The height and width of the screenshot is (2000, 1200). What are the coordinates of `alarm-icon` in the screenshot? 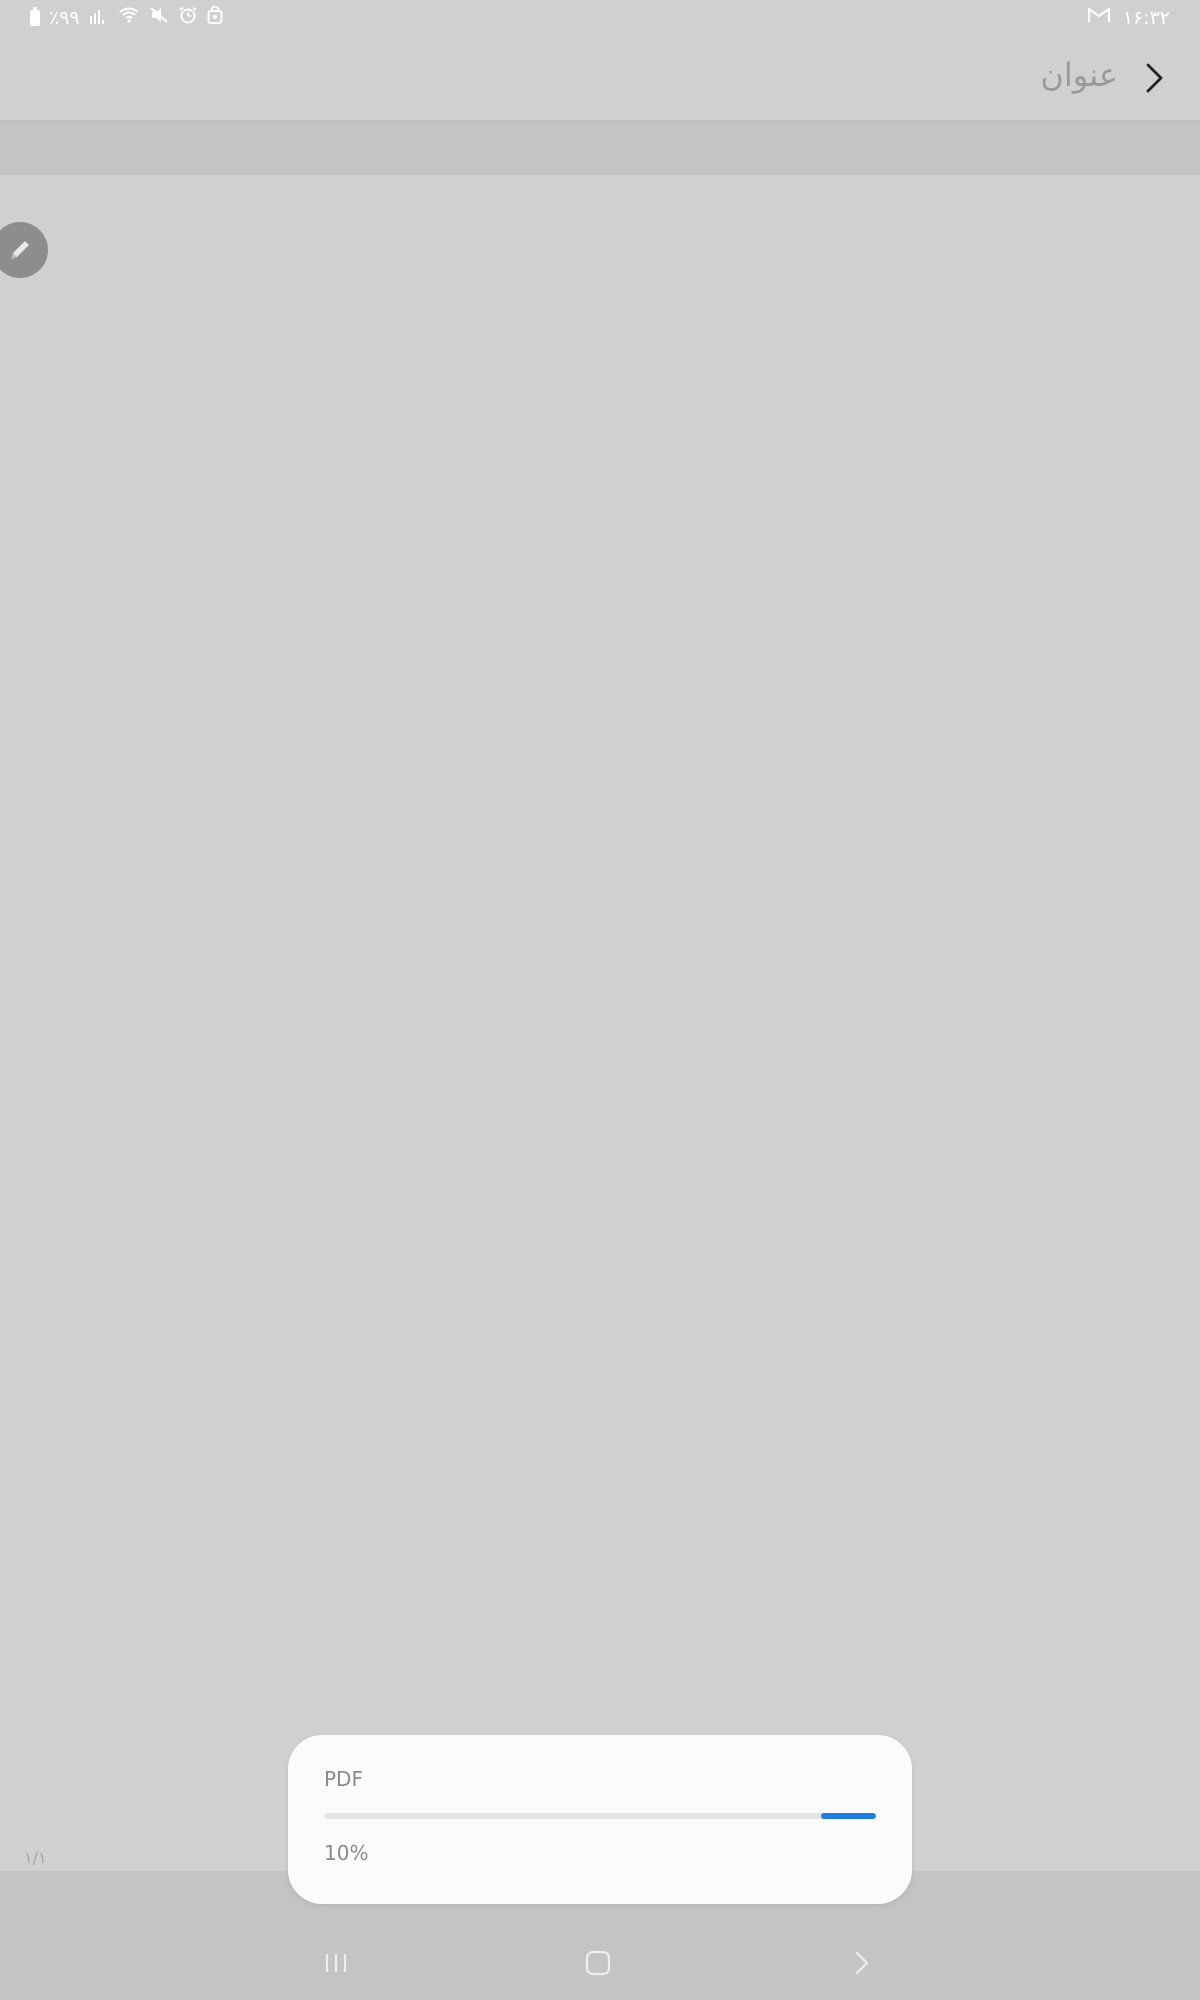 It's located at (188, 17).